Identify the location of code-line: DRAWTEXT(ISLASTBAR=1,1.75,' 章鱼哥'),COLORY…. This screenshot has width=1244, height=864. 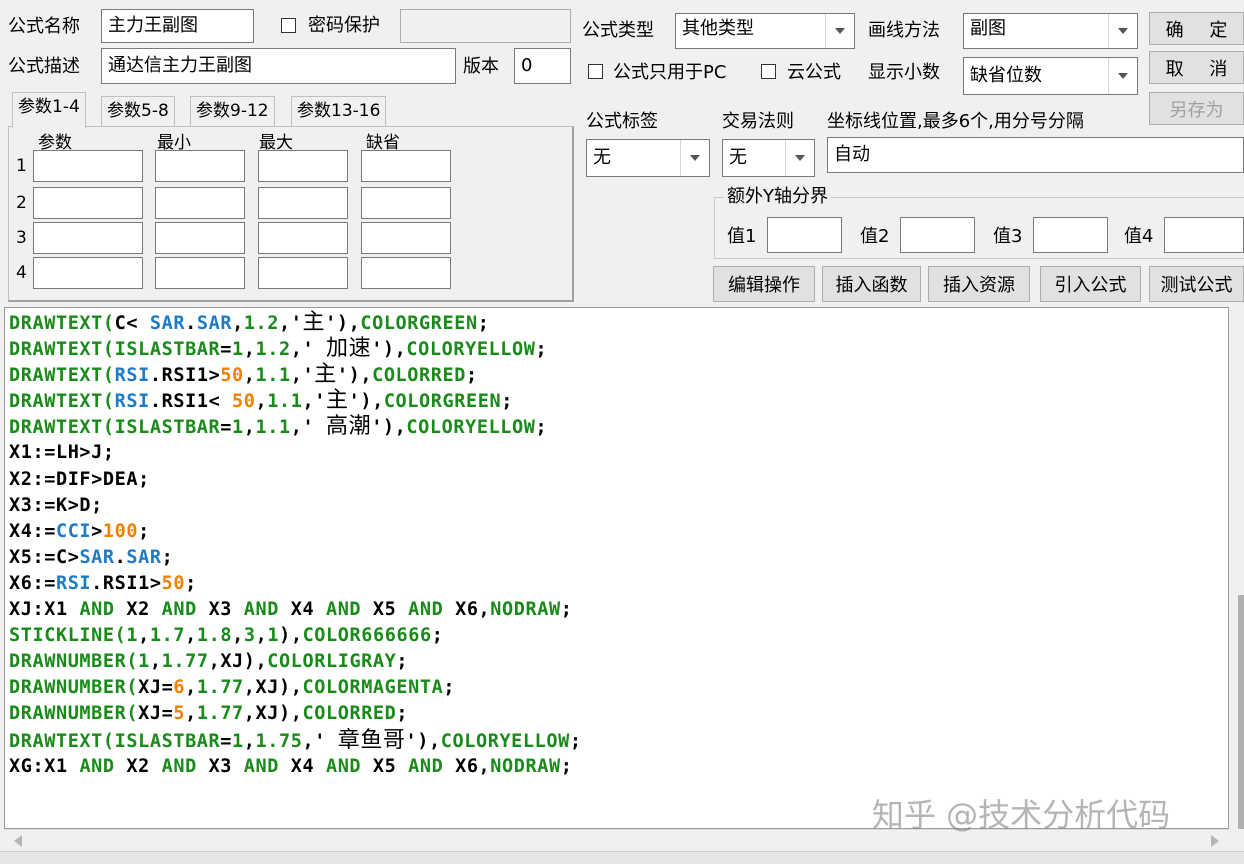
(295, 741).